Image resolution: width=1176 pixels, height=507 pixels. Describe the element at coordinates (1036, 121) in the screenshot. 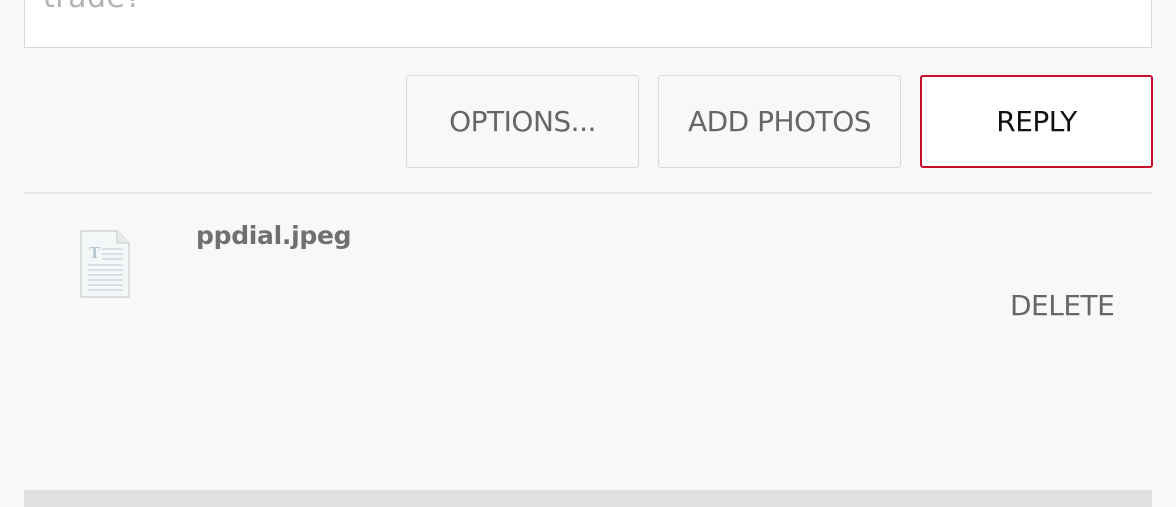

I see `reply-button: REPLY` at that location.